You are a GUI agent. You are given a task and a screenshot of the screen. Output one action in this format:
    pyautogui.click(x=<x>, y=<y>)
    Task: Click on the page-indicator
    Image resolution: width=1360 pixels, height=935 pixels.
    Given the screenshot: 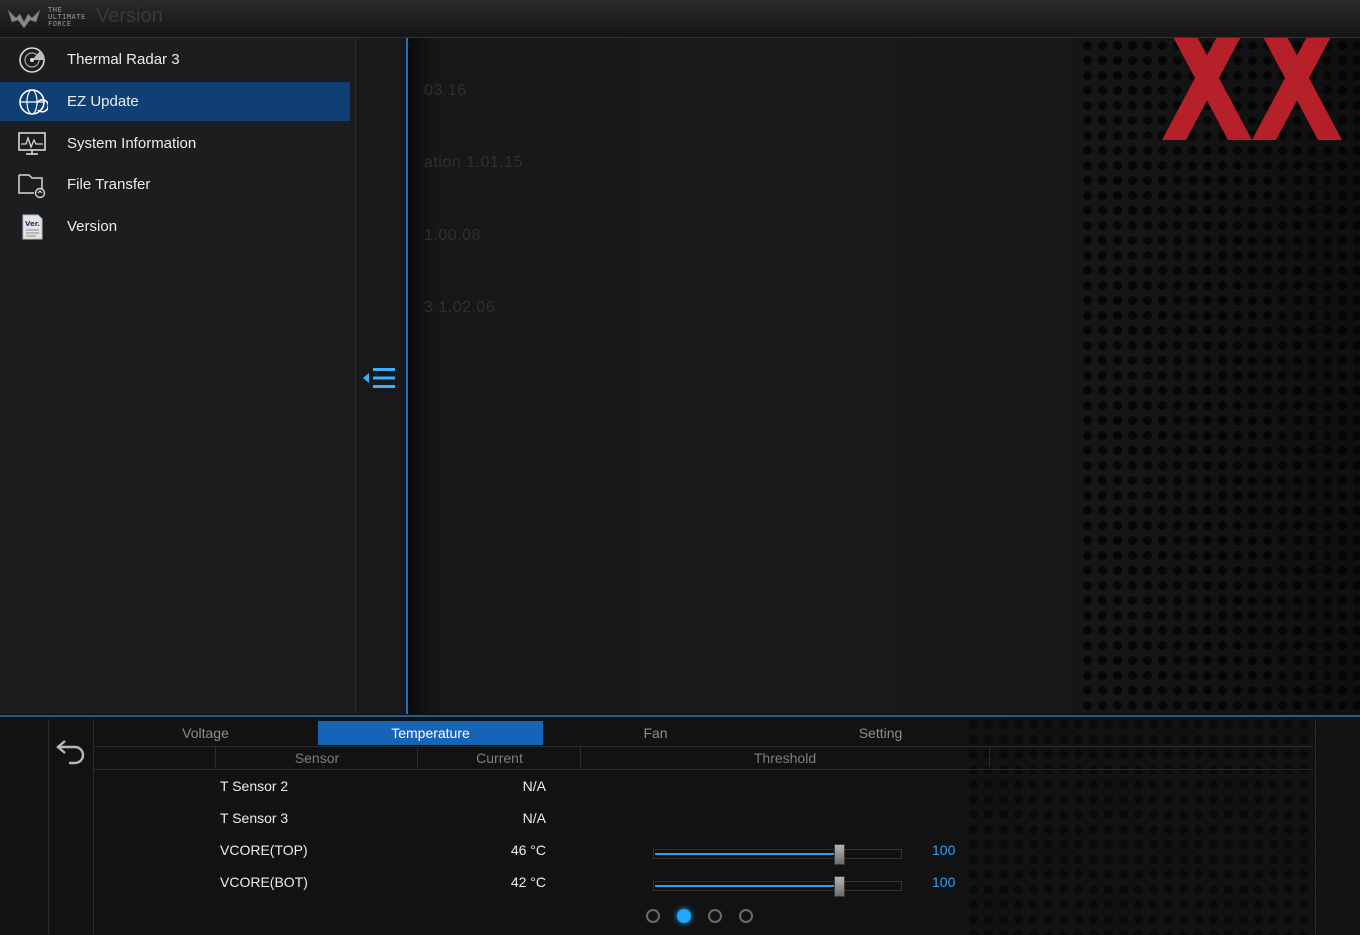 What is the action you would take?
    pyautogui.click(x=711, y=919)
    